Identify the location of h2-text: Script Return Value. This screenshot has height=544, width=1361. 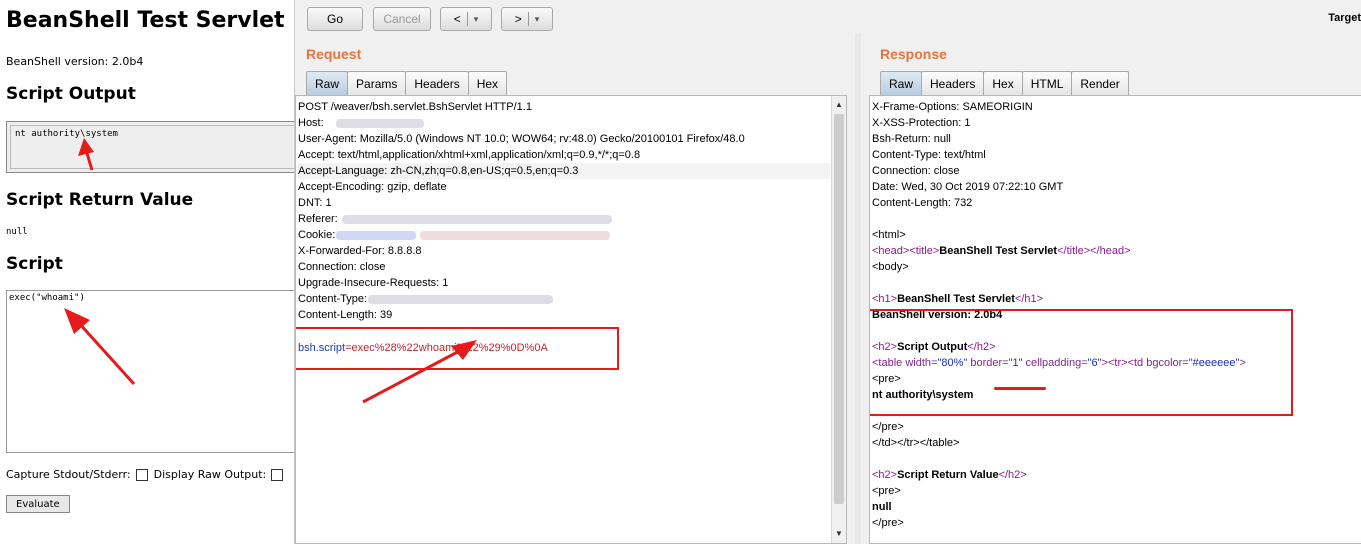
(948, 475).